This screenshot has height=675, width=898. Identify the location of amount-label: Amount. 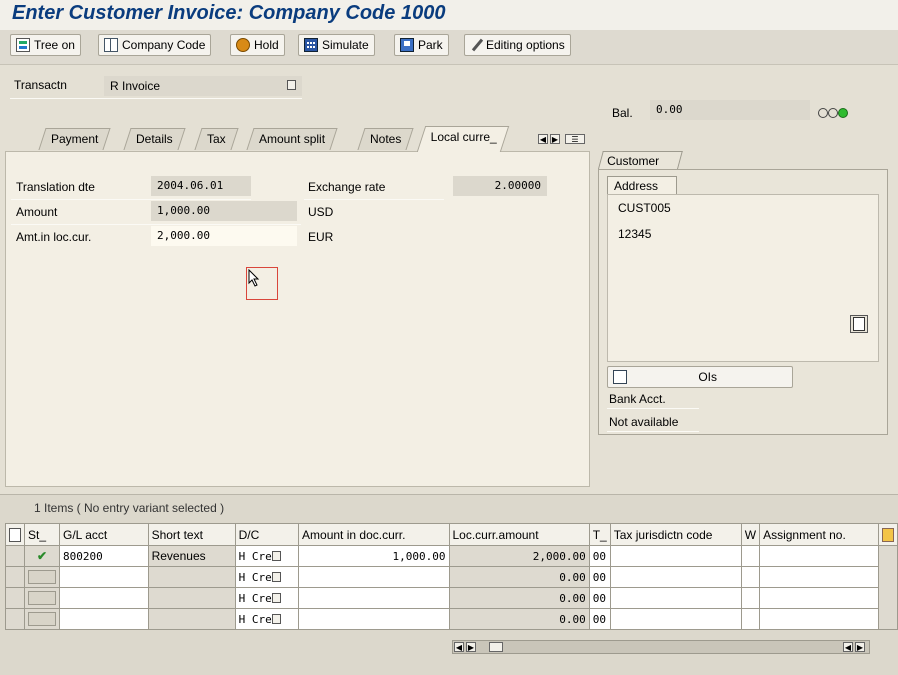
(37, 212).